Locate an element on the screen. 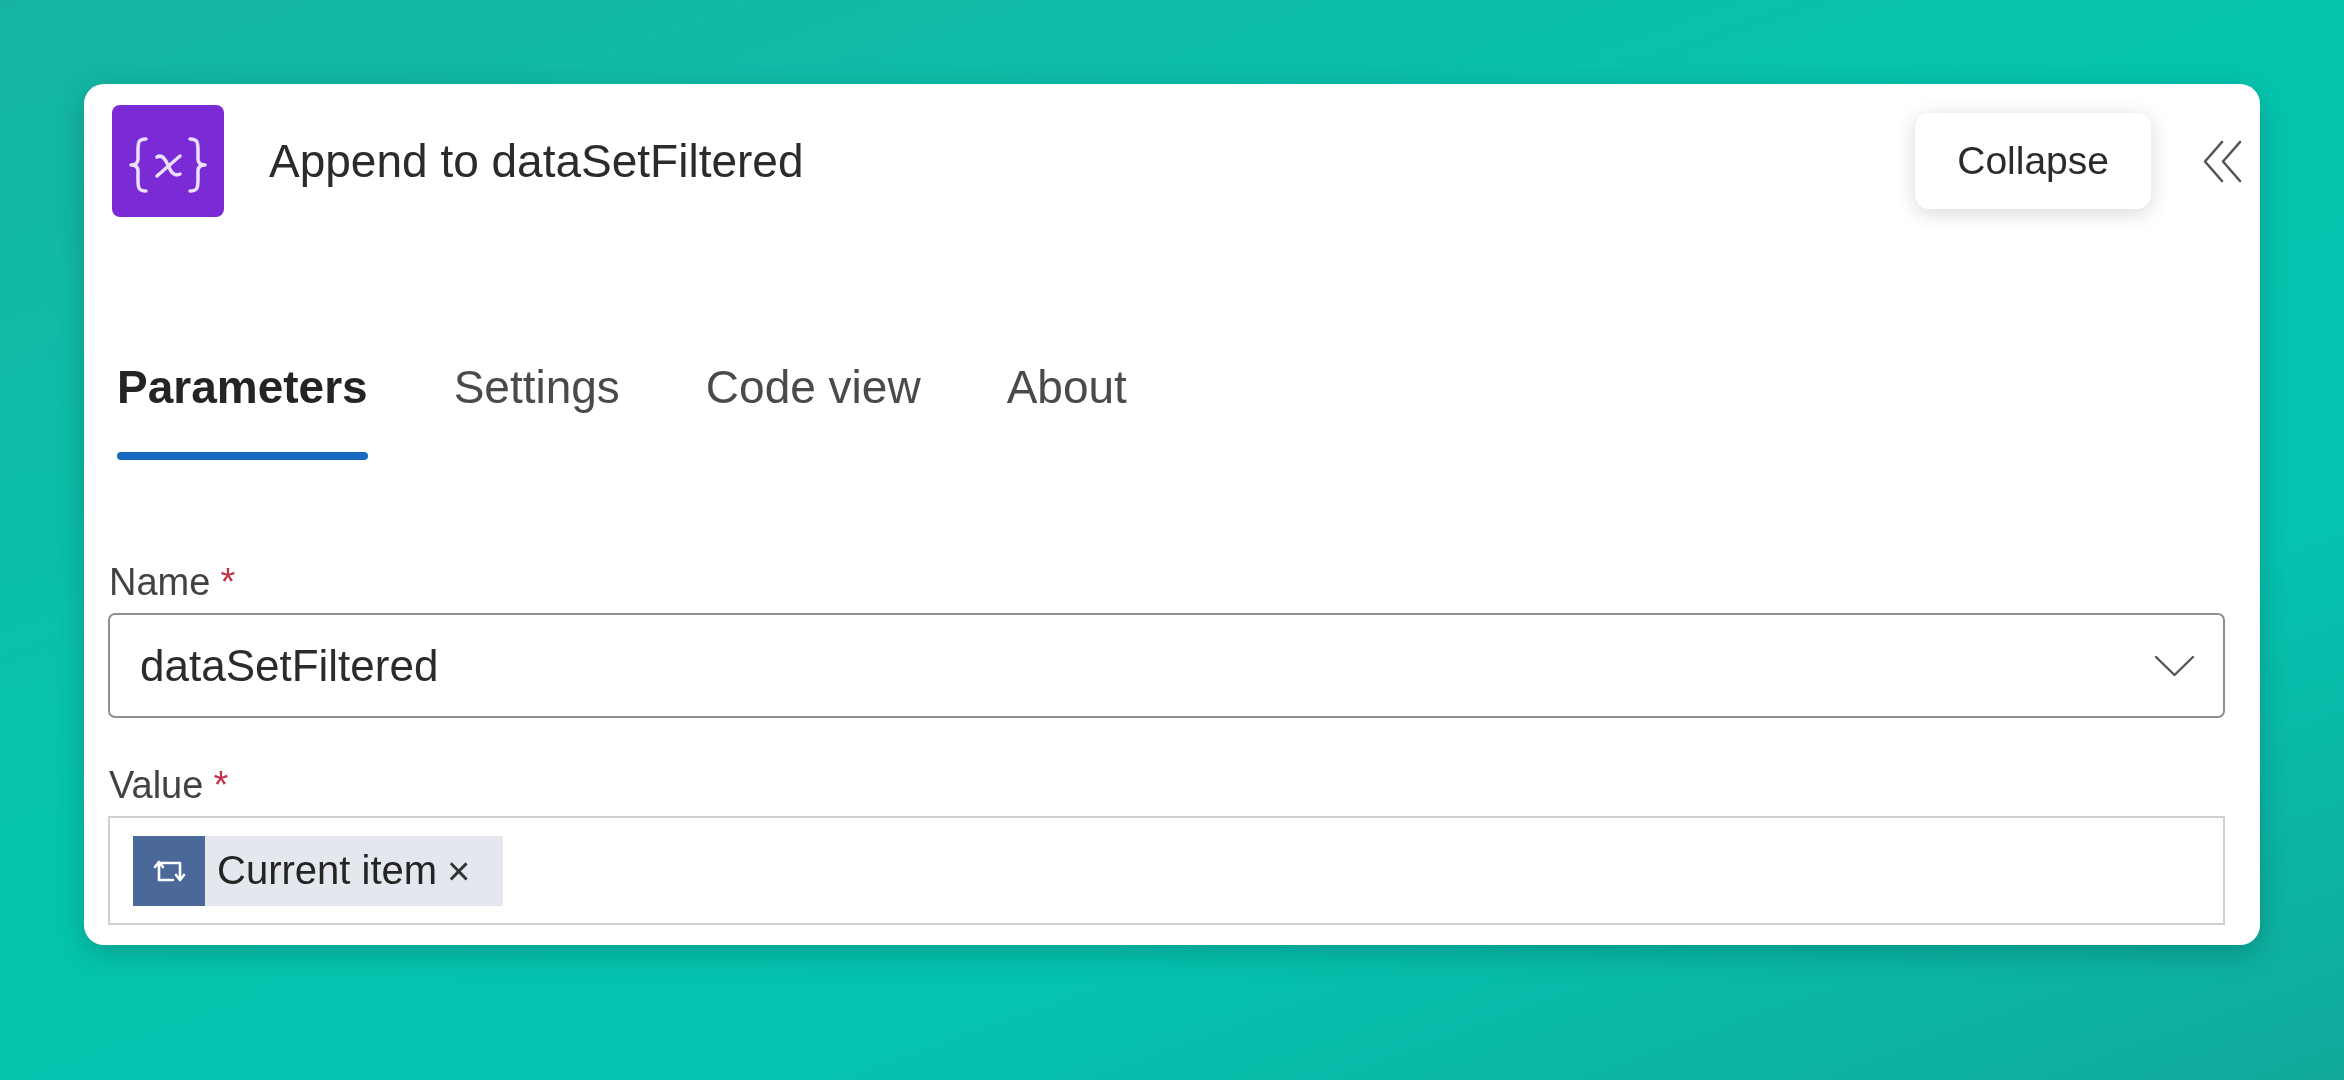  dropdown-field: dataSetFiltered is located at coordinates (1166, 665).